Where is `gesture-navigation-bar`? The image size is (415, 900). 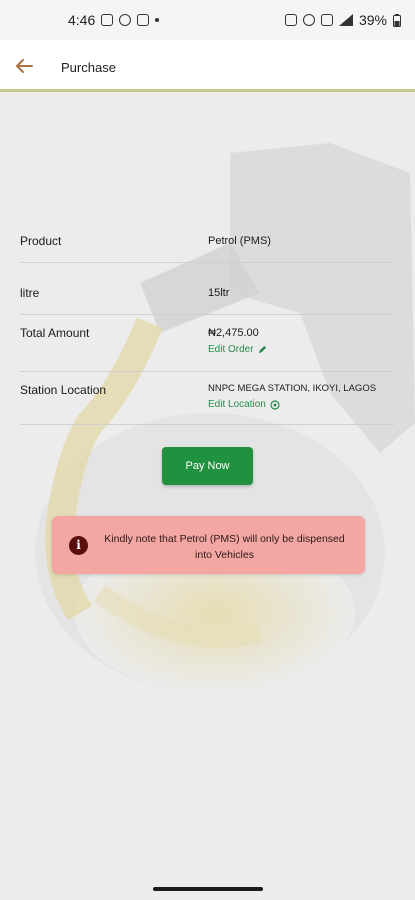
gesture-navigation-bar is located at coordinates (208, 889).